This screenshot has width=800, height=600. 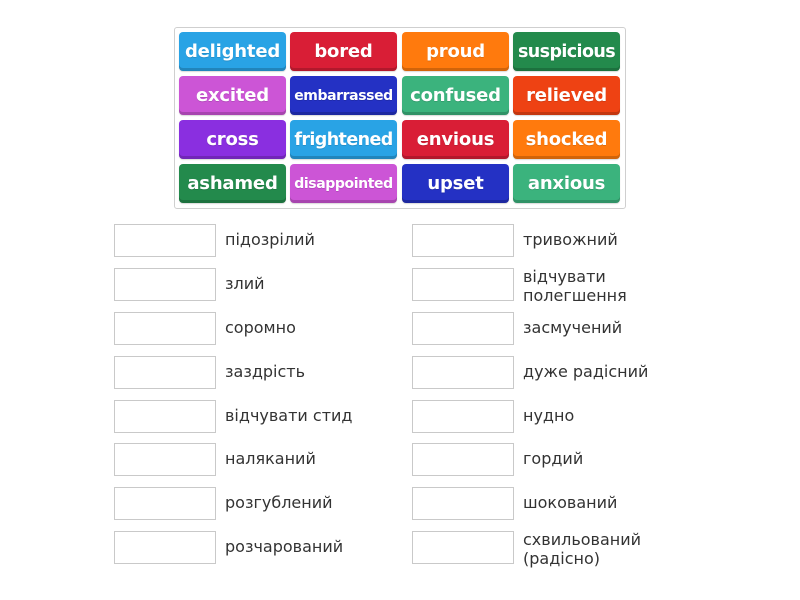 I want to click on target-label: розгублений, so click(x=279, y=502).